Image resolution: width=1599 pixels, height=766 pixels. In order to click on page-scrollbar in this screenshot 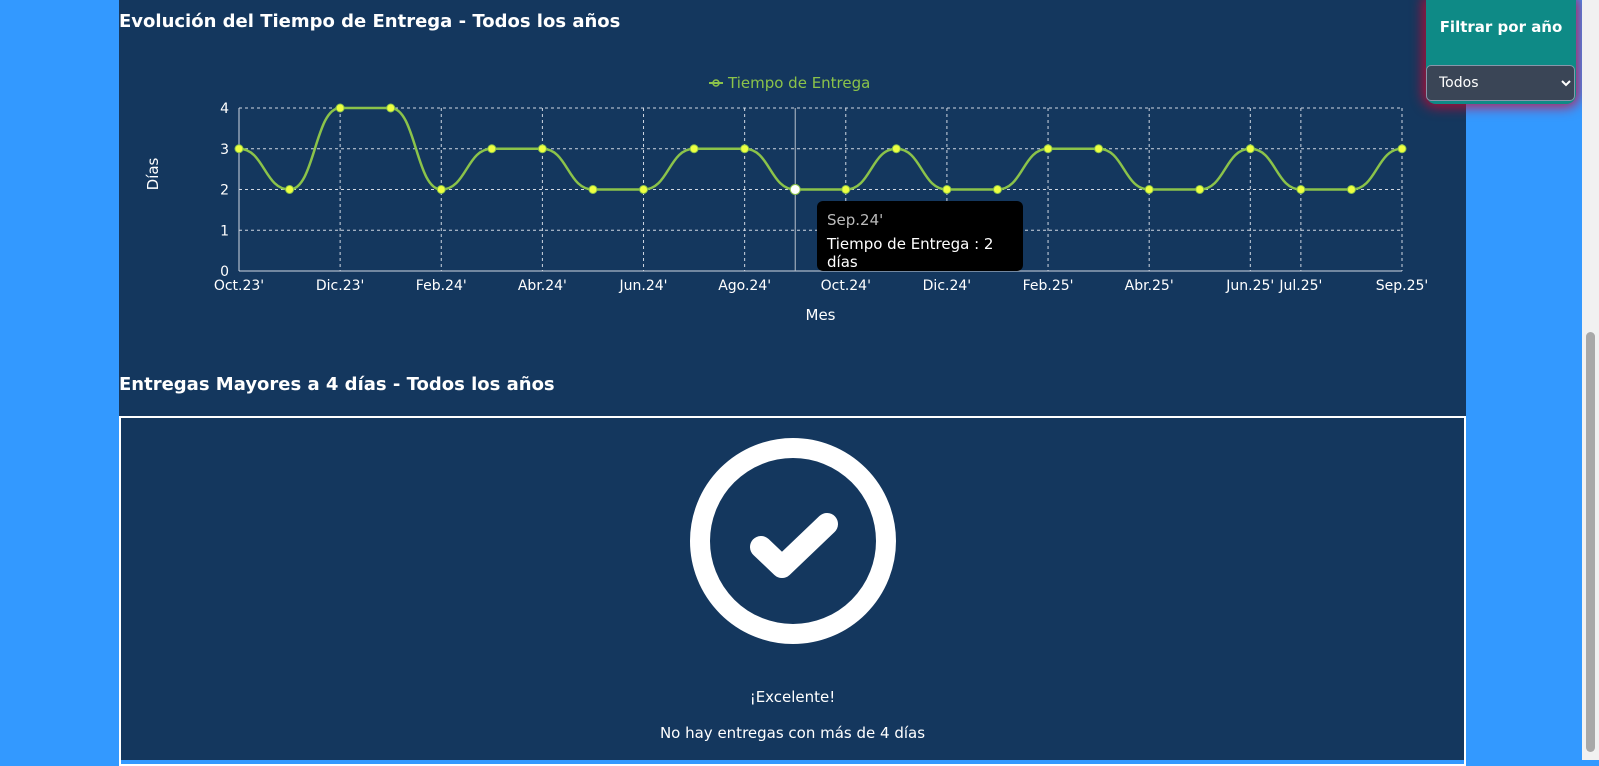, I will do `click(1590, 380)`.